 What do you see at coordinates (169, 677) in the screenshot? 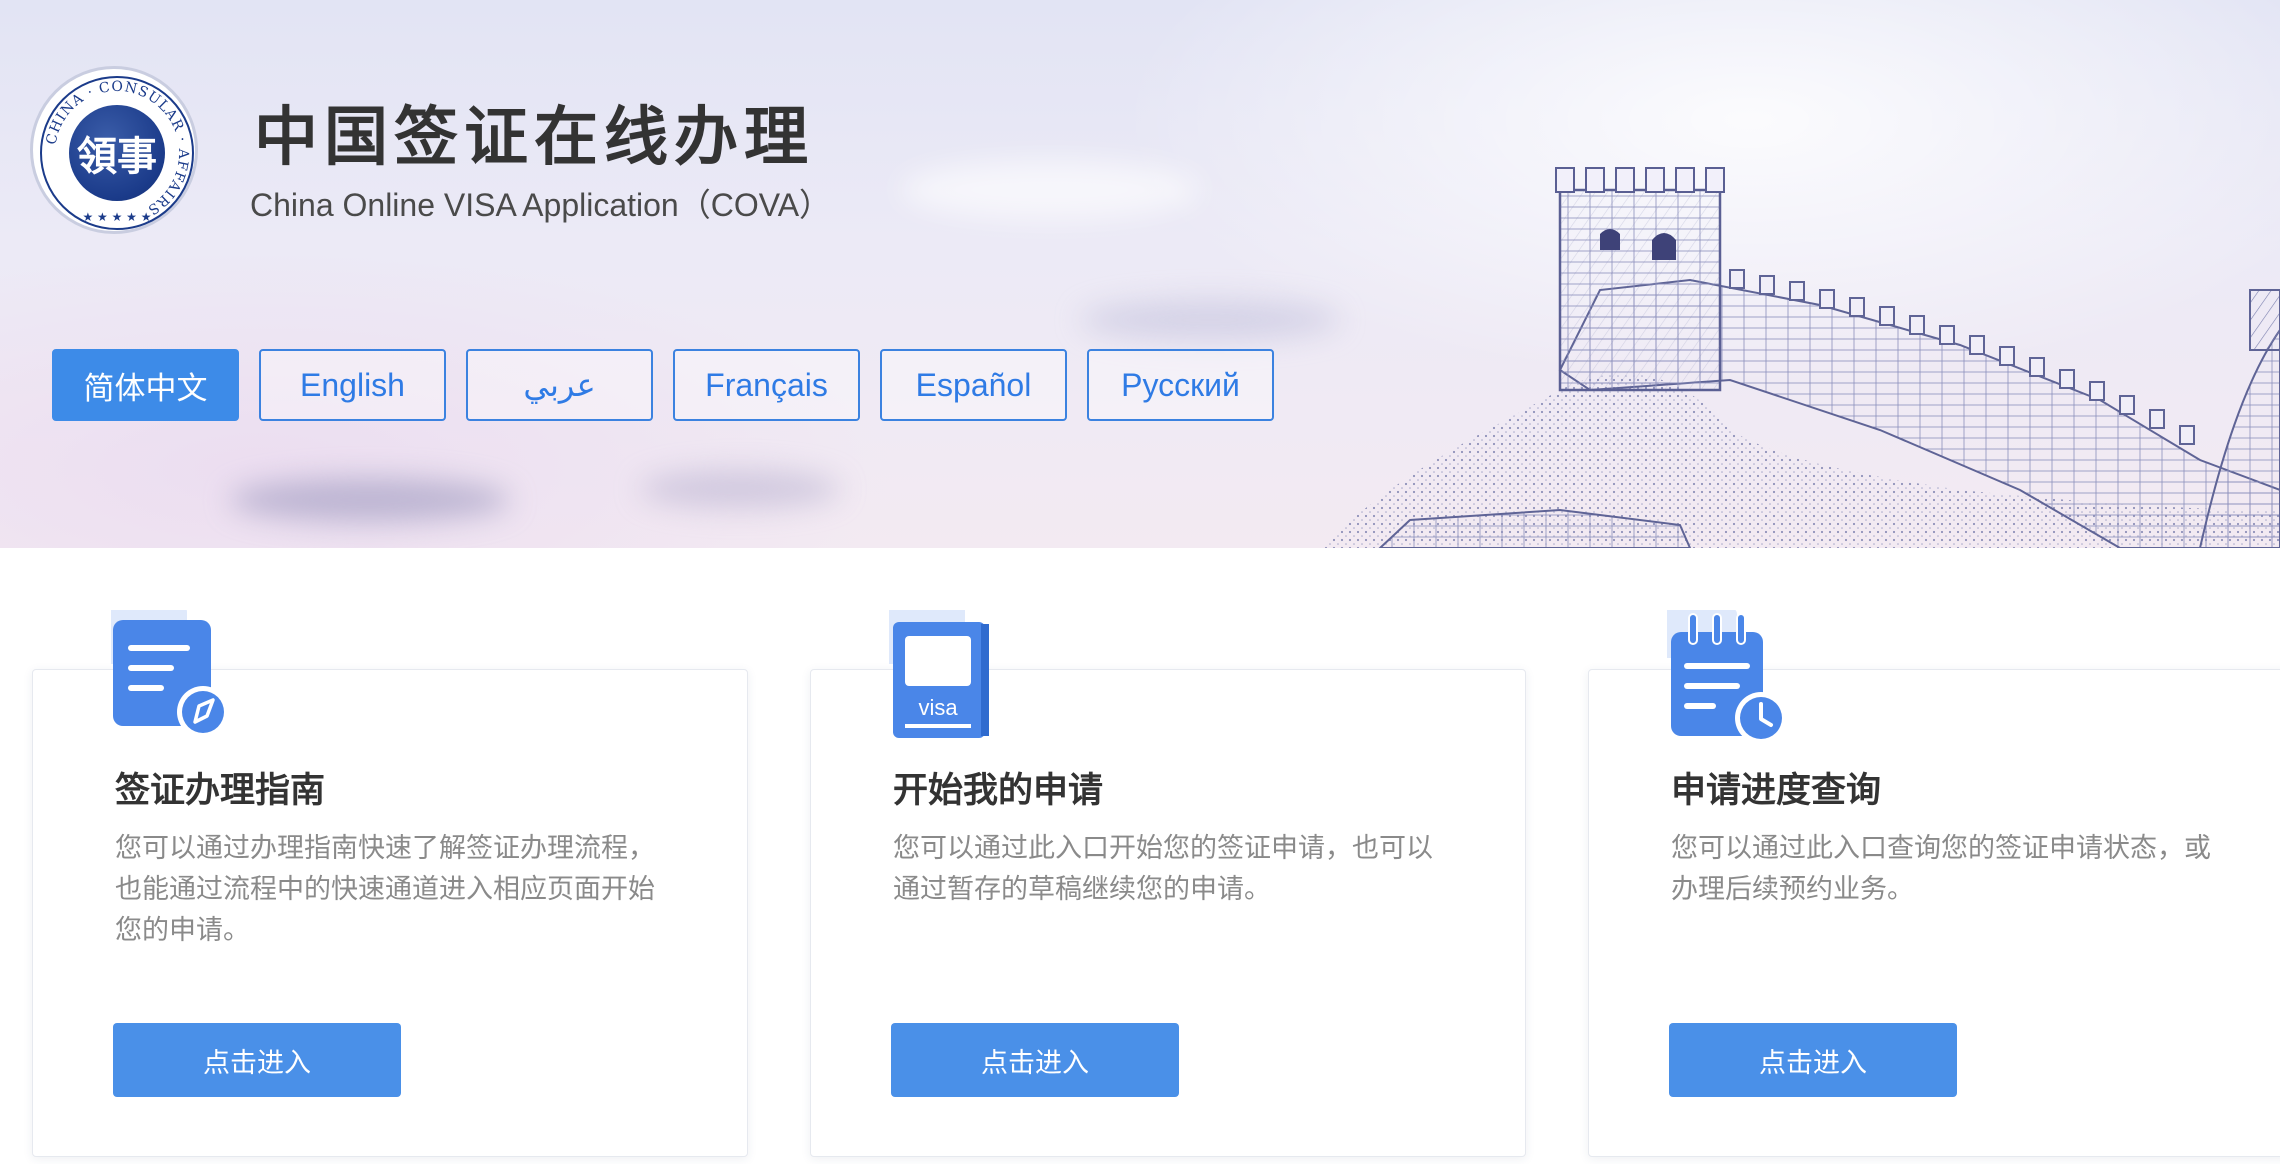
I see `guide-document-icon` at bounding box center [169, 677].